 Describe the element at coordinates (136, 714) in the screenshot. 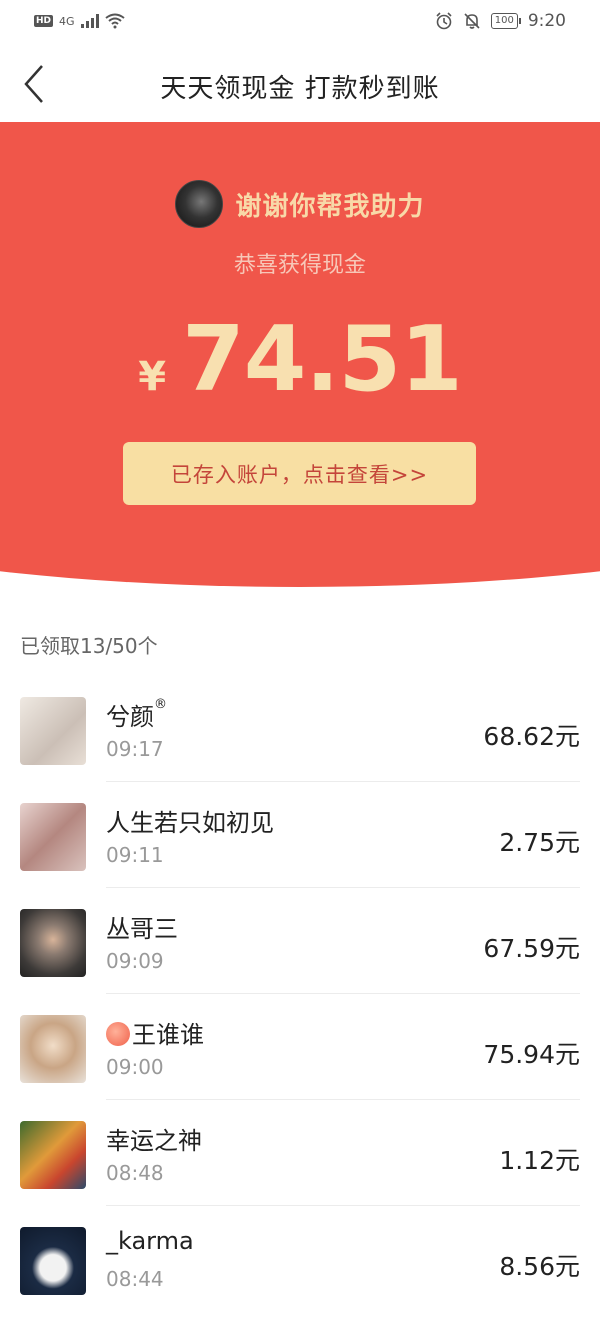

I see `user-name: 兮颜®` at that location.